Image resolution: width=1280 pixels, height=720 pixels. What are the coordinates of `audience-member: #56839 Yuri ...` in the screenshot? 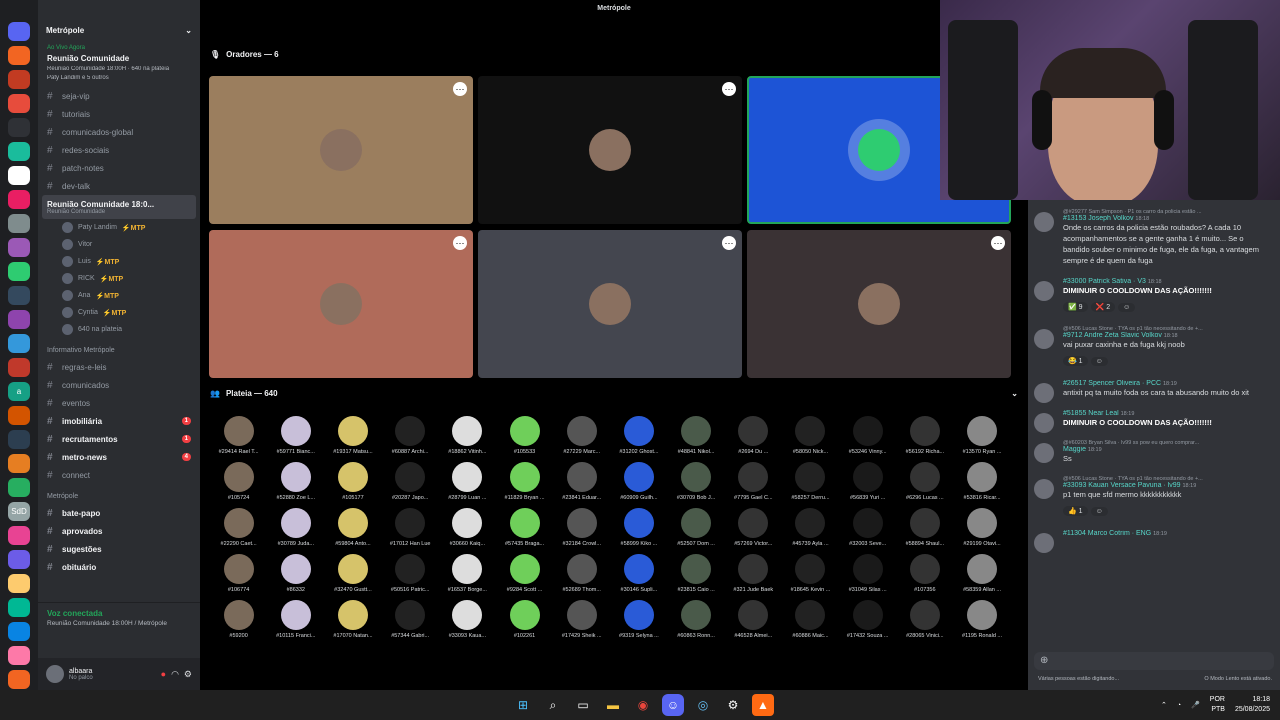 It's located at (867, 481).